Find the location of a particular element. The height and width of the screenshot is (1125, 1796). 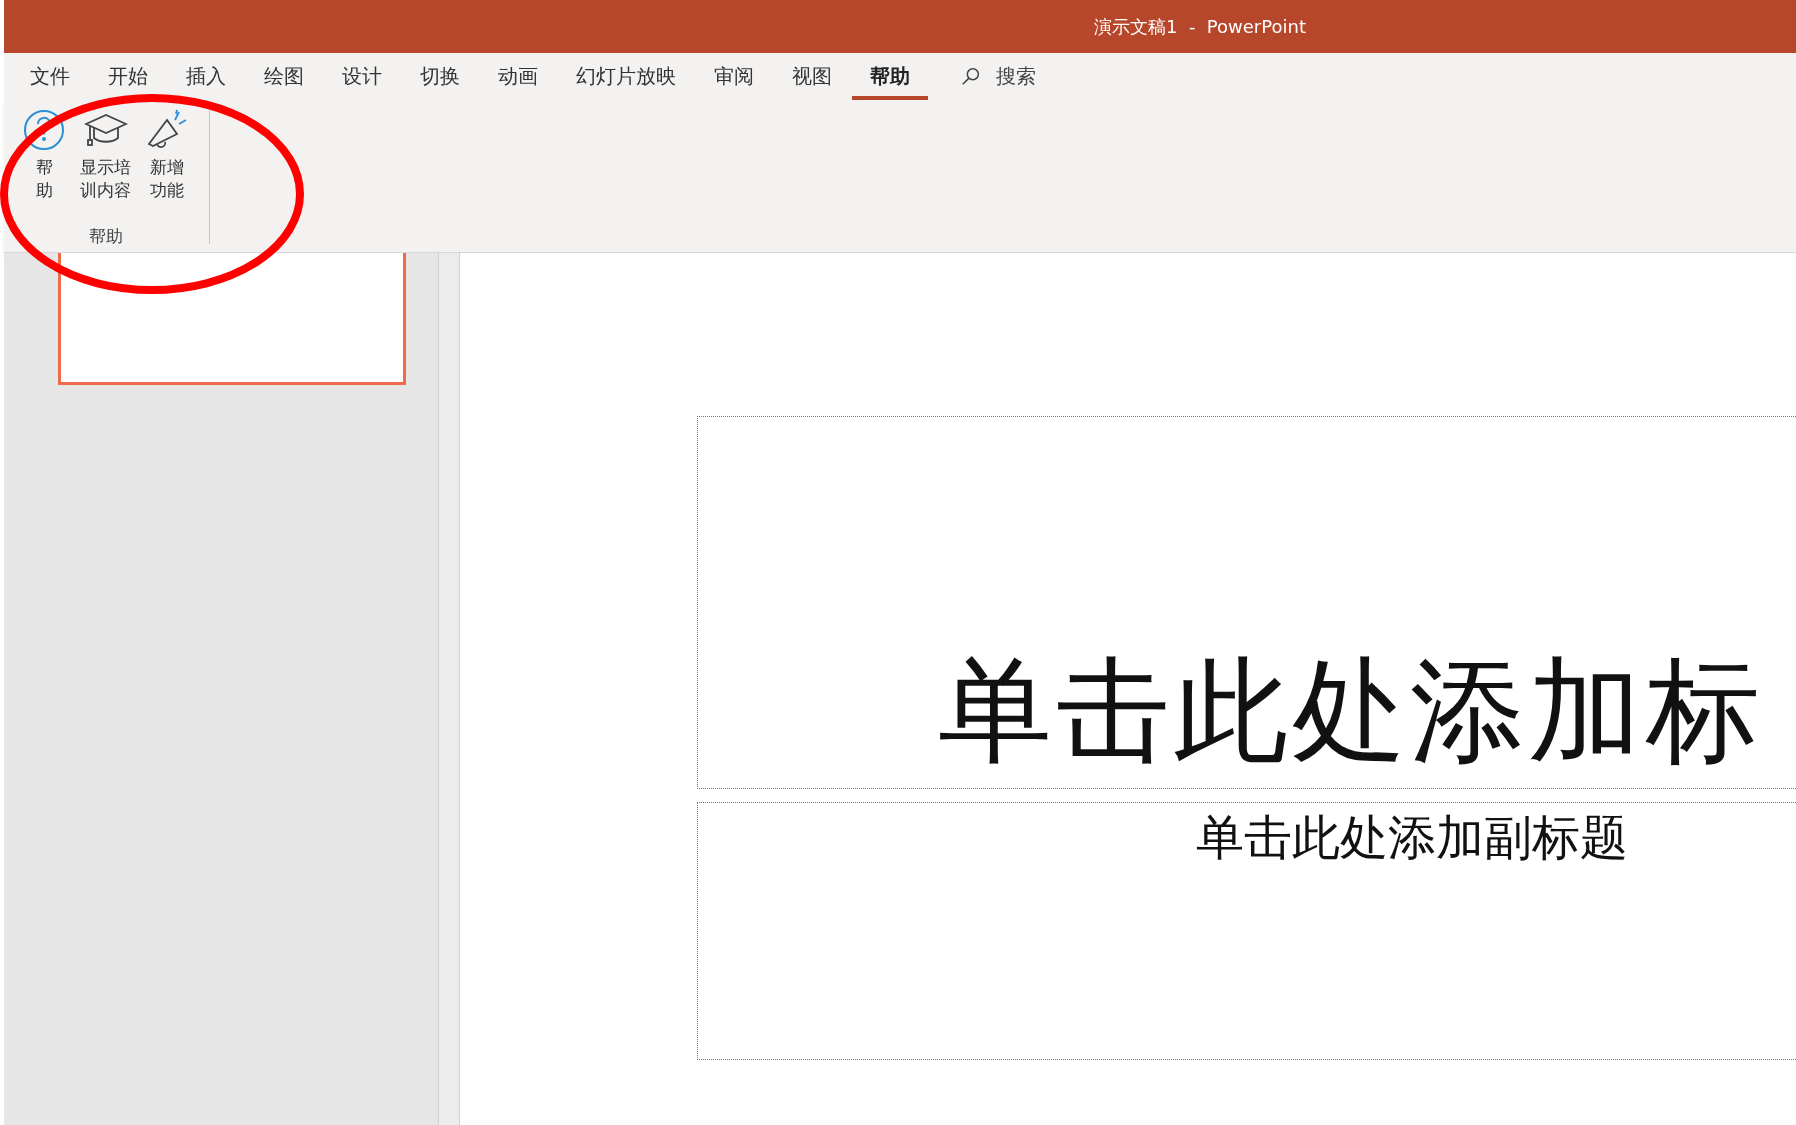

window-title: 演示文稿1 - PowerPoint is located at coordinates (1200, 26).